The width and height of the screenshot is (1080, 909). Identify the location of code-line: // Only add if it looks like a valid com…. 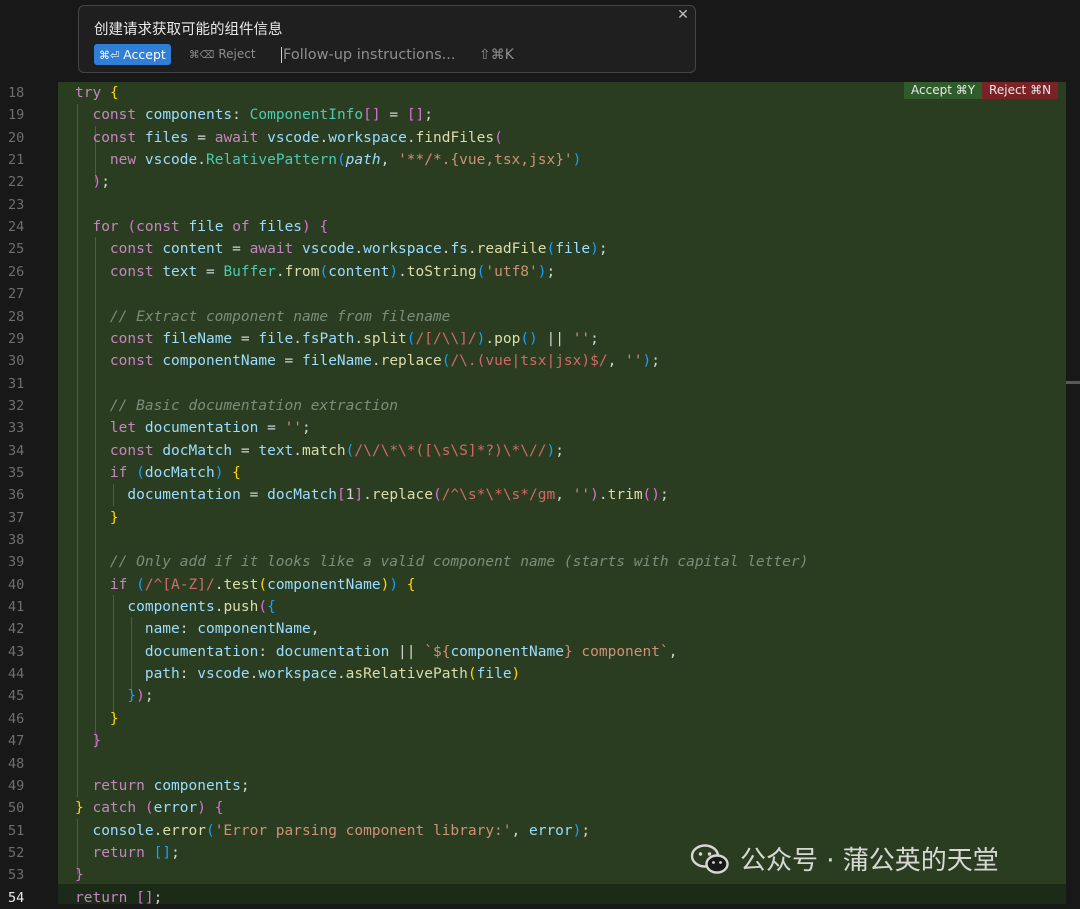
(459, 562).